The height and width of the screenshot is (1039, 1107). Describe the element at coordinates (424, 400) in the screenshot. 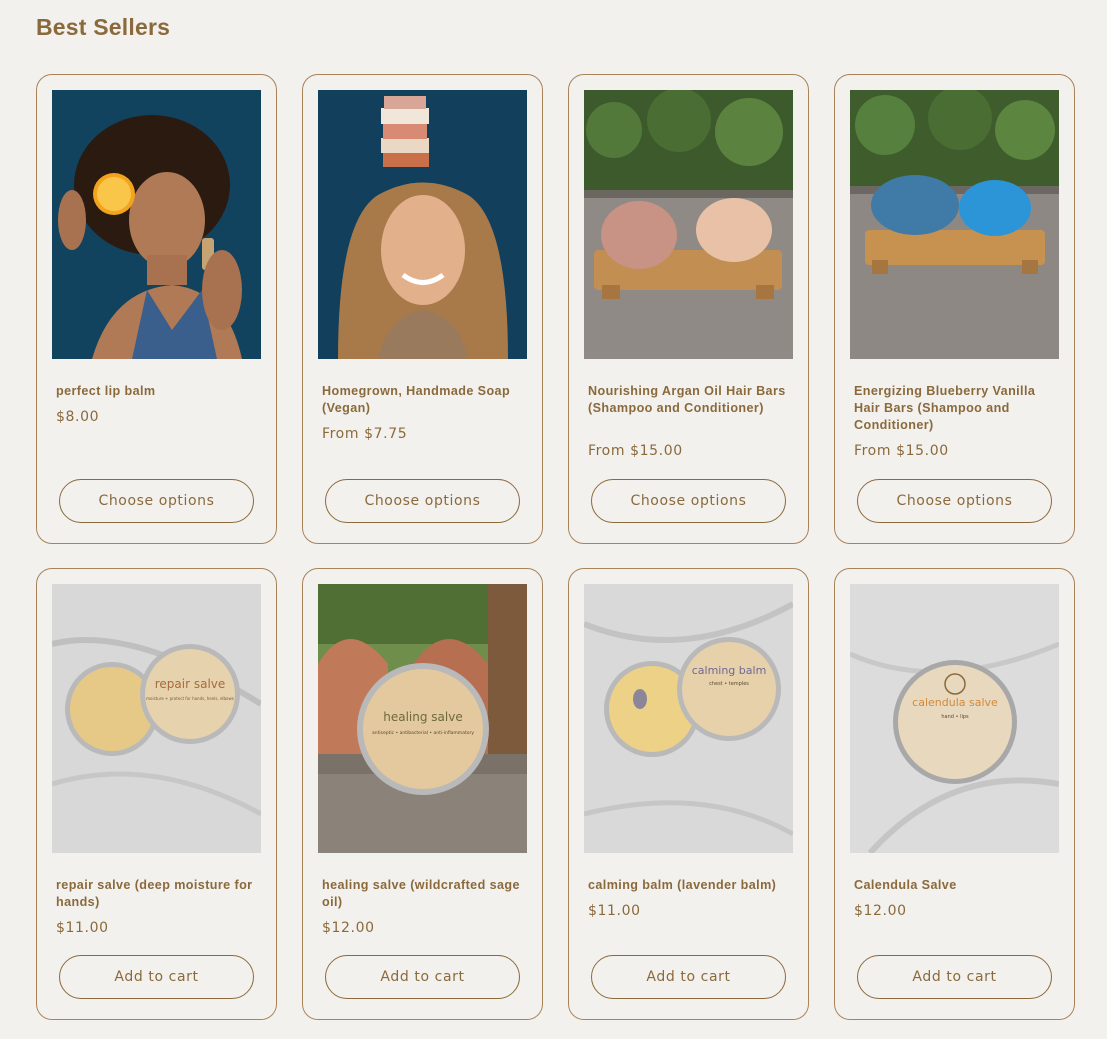

I see `product-title: Homegrown, Handmade Soap (Vegan)` at that location.